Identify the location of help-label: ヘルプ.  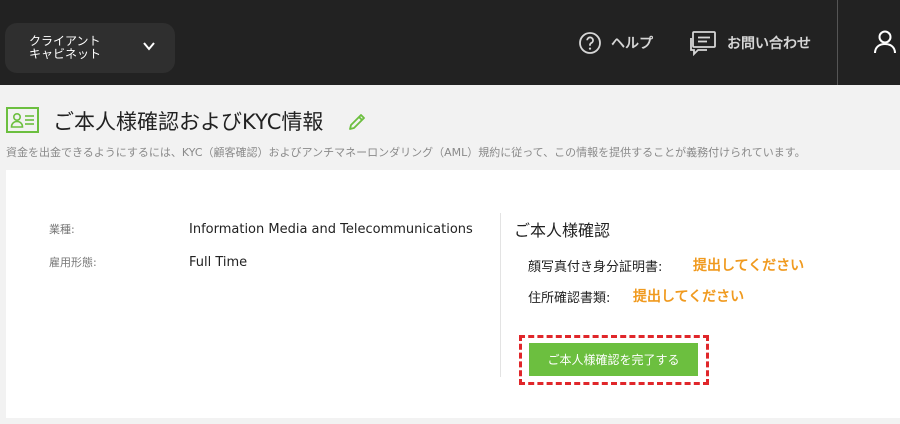
(632, 44).